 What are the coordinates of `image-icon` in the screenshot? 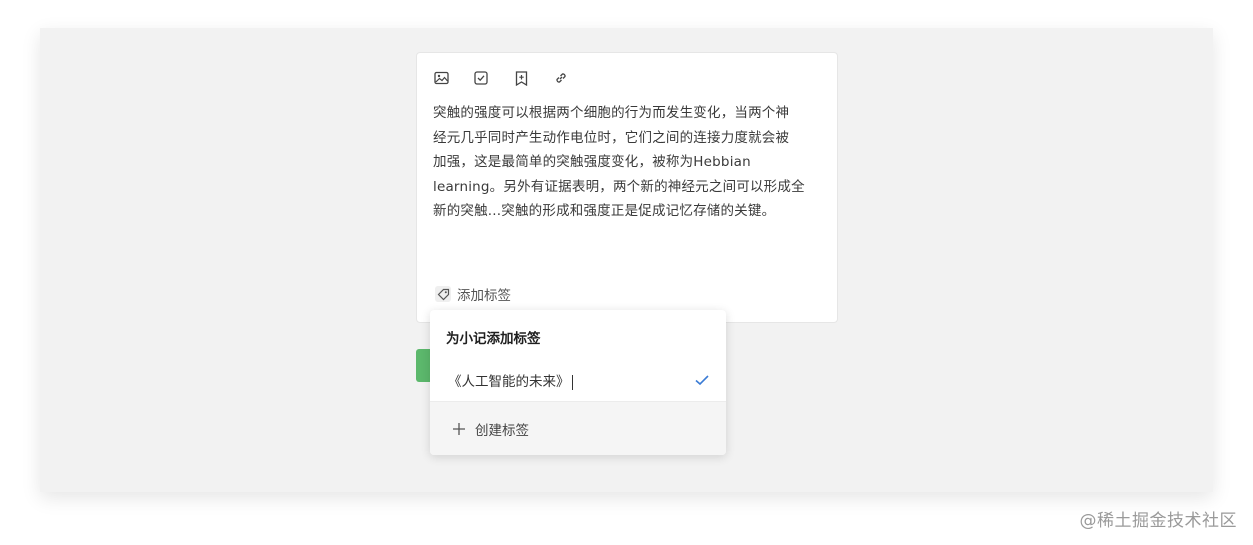 It's located at (441, 78).